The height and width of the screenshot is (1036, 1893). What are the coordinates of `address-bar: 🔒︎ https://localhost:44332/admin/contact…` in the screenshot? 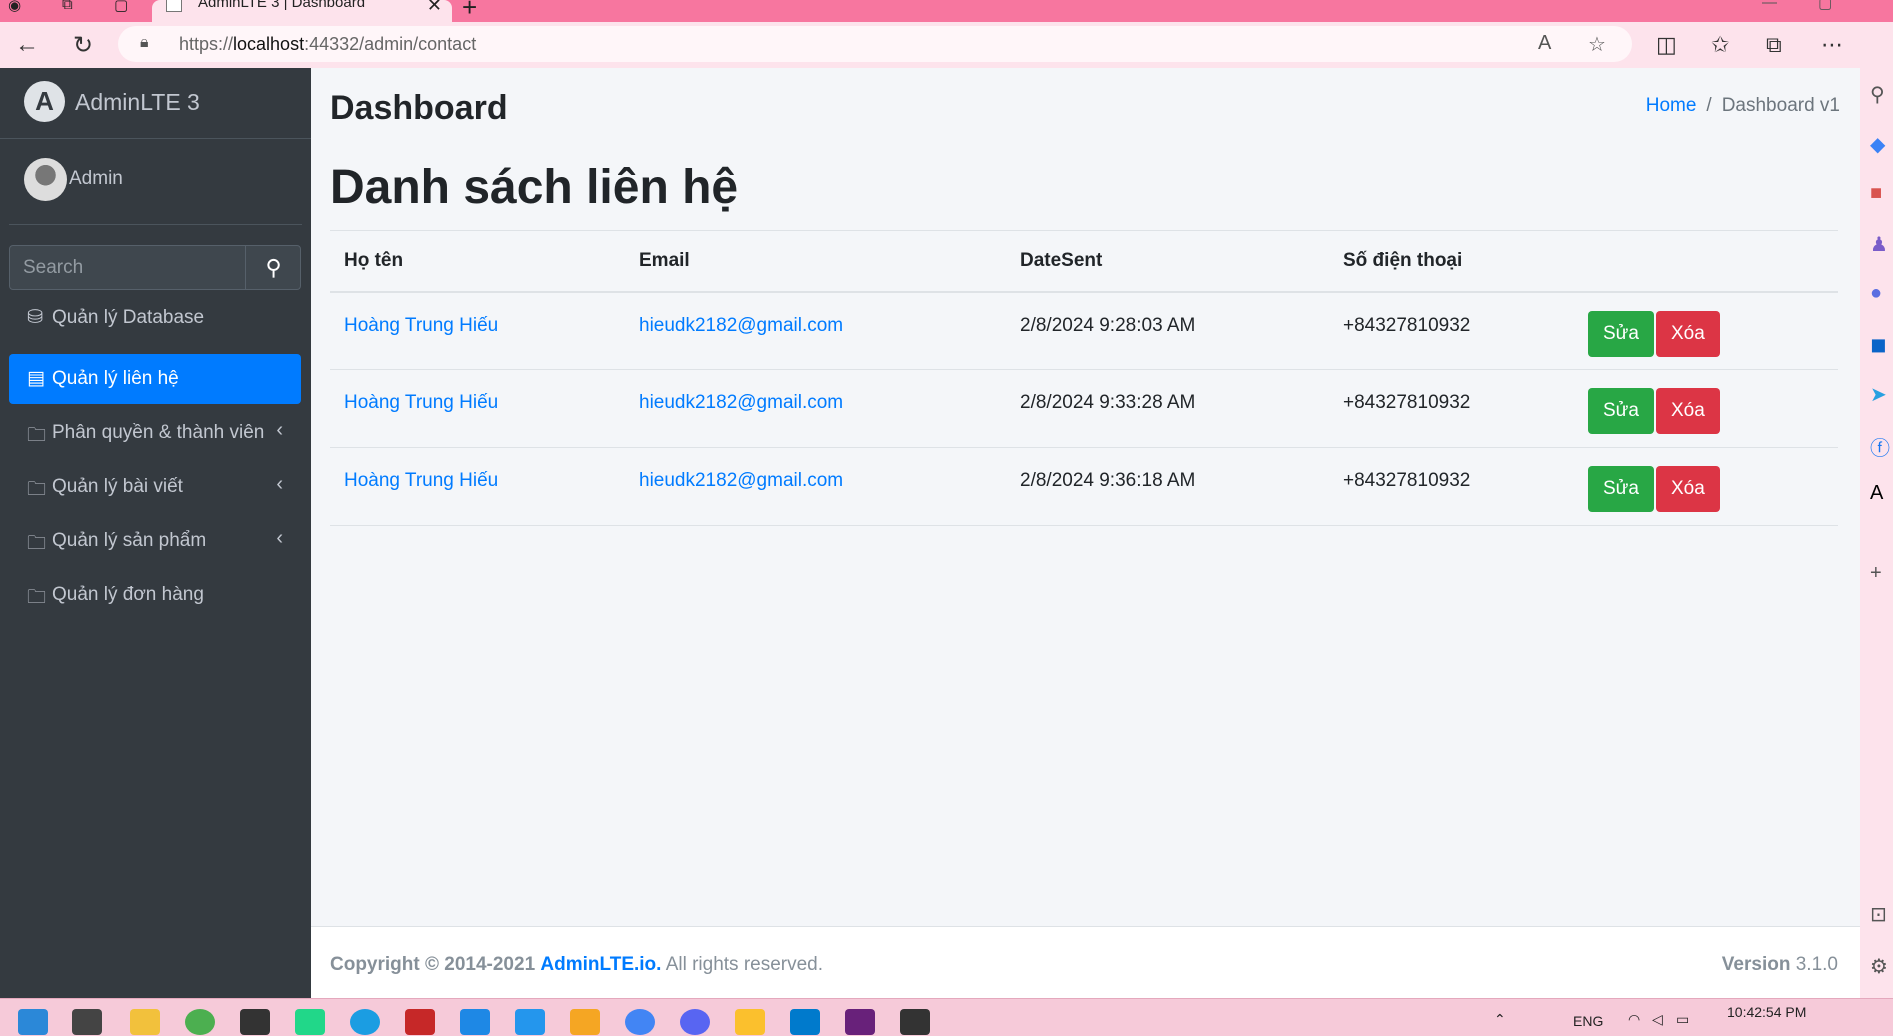 It's located at (875, 44).